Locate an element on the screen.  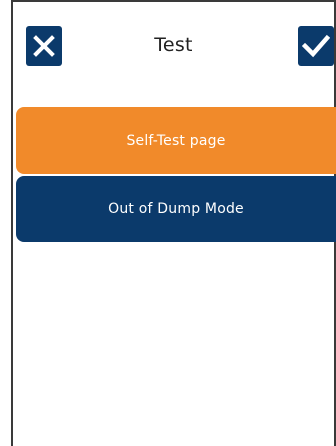
confirm-button is located at coordinates (316, 46).